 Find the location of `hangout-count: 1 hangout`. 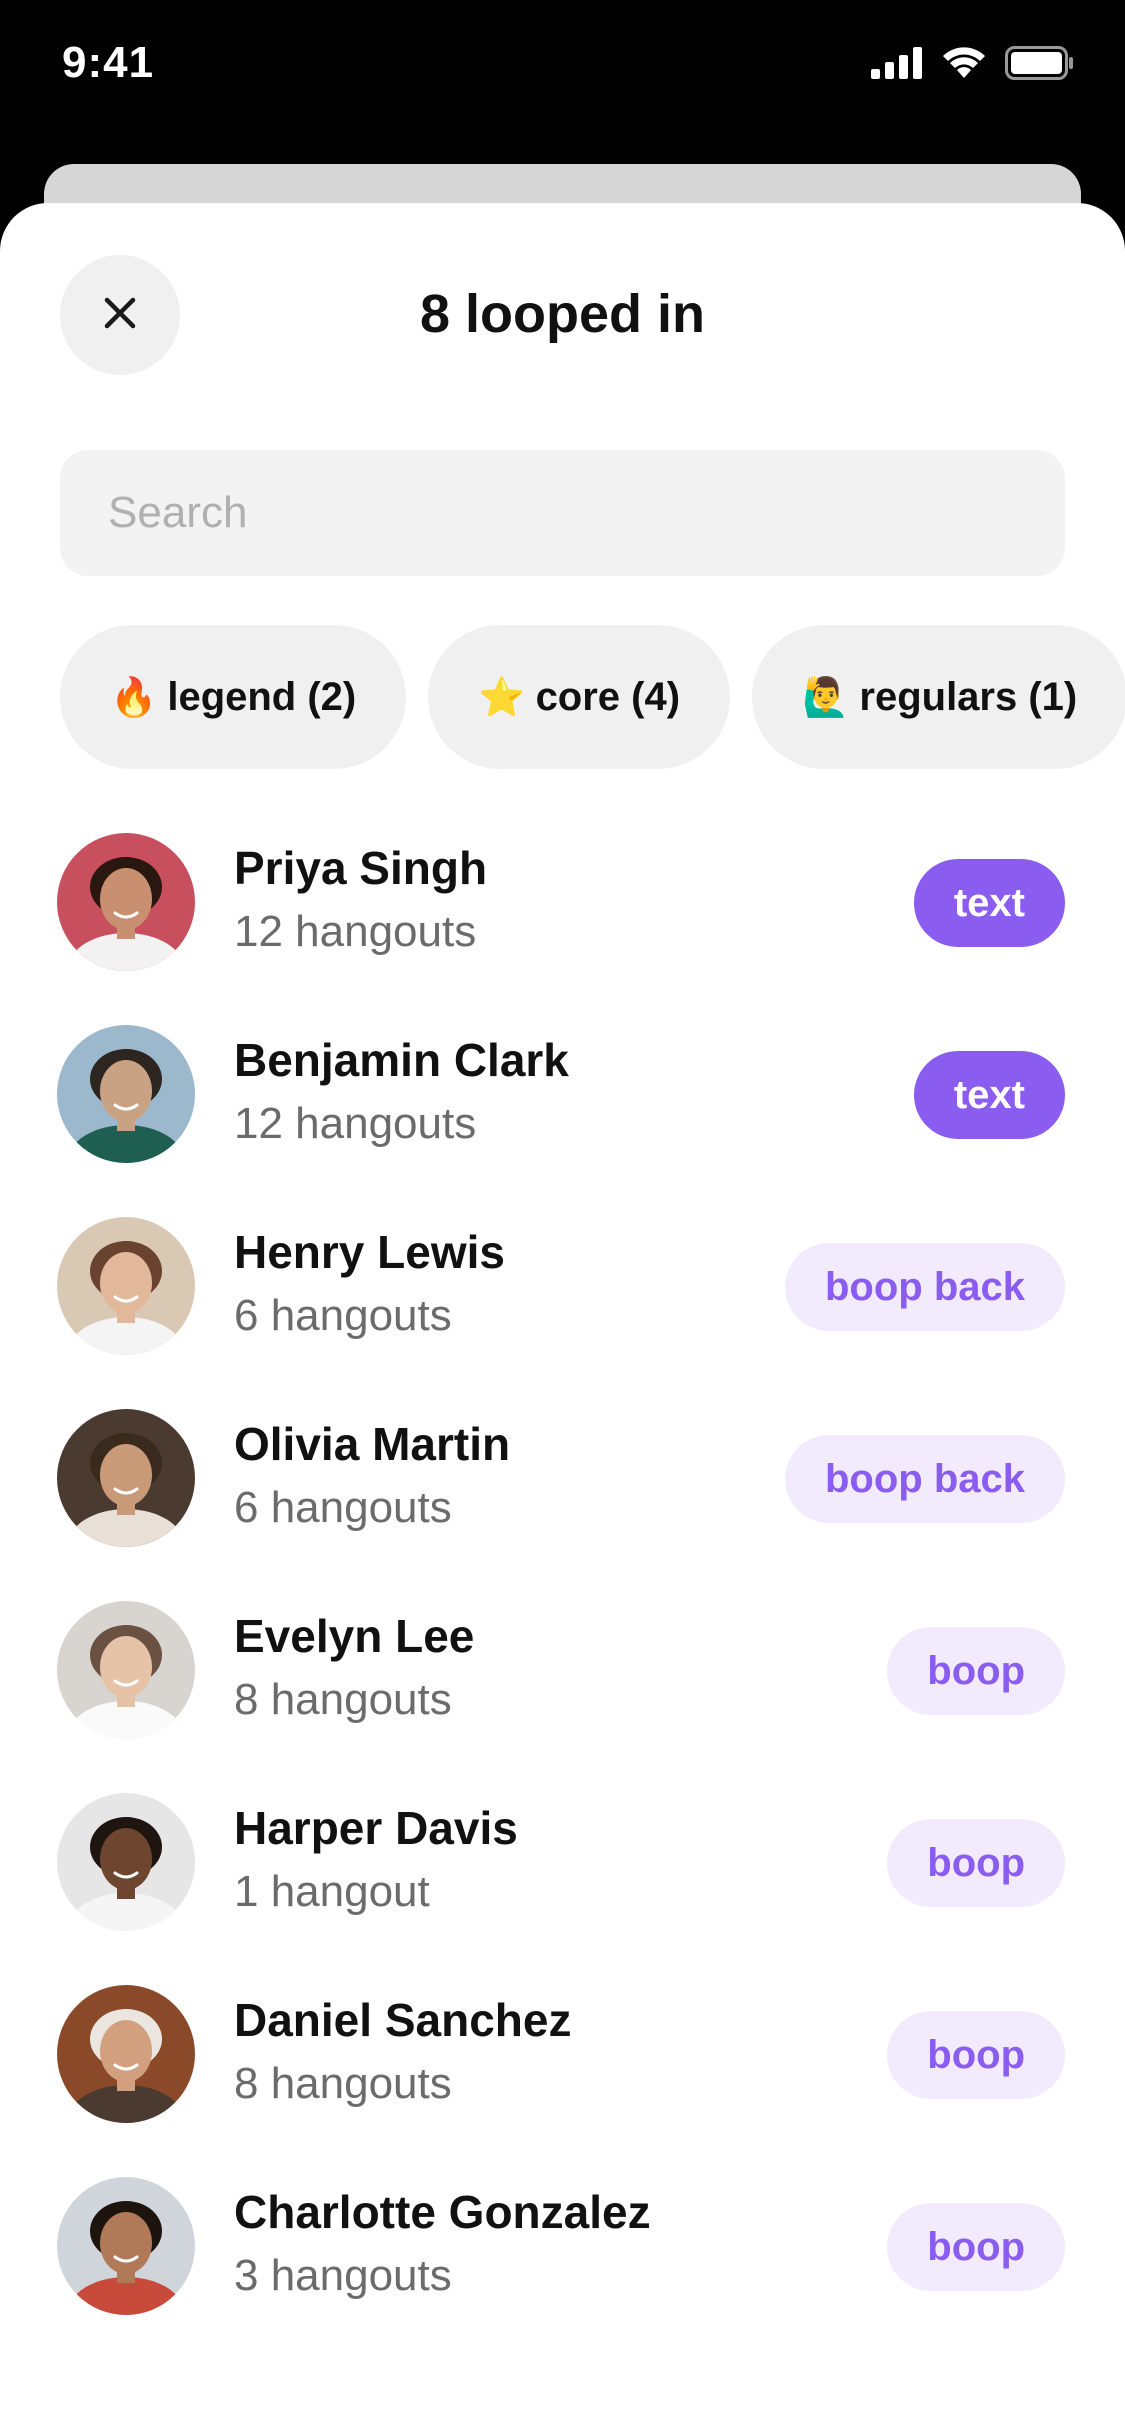

hangout-count: 1 hangout is located at coordinates (332, 1891).